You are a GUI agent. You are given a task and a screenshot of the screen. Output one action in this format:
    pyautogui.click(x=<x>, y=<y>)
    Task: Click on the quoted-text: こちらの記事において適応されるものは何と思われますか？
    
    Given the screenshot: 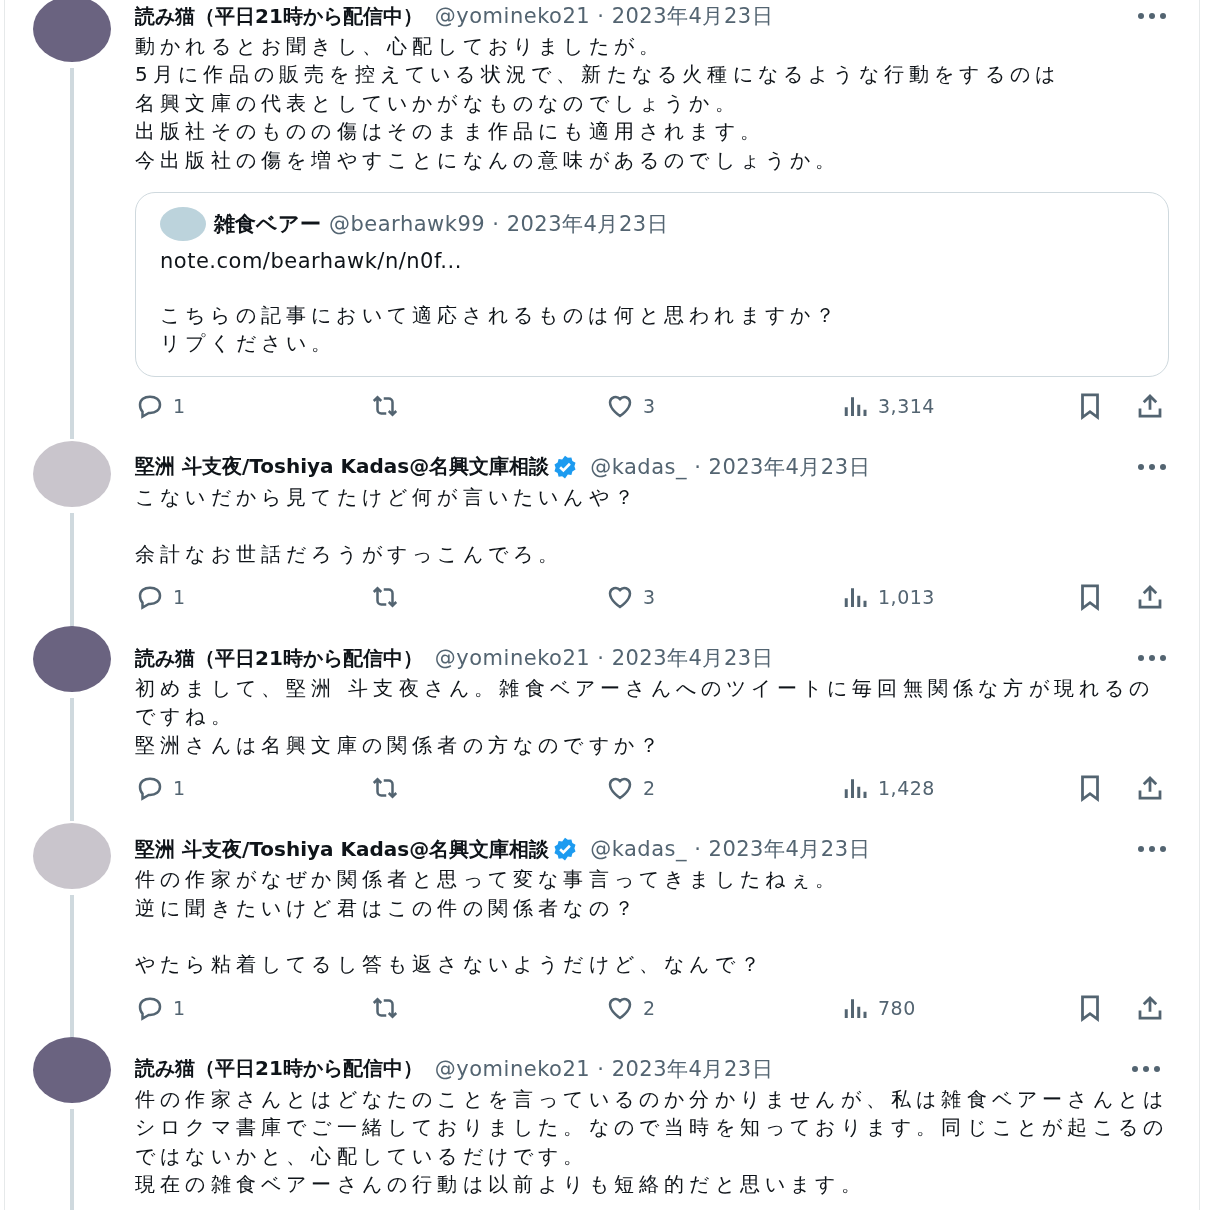 What is the action you would take?
    pyautogui.click(x=501, y=316)
    